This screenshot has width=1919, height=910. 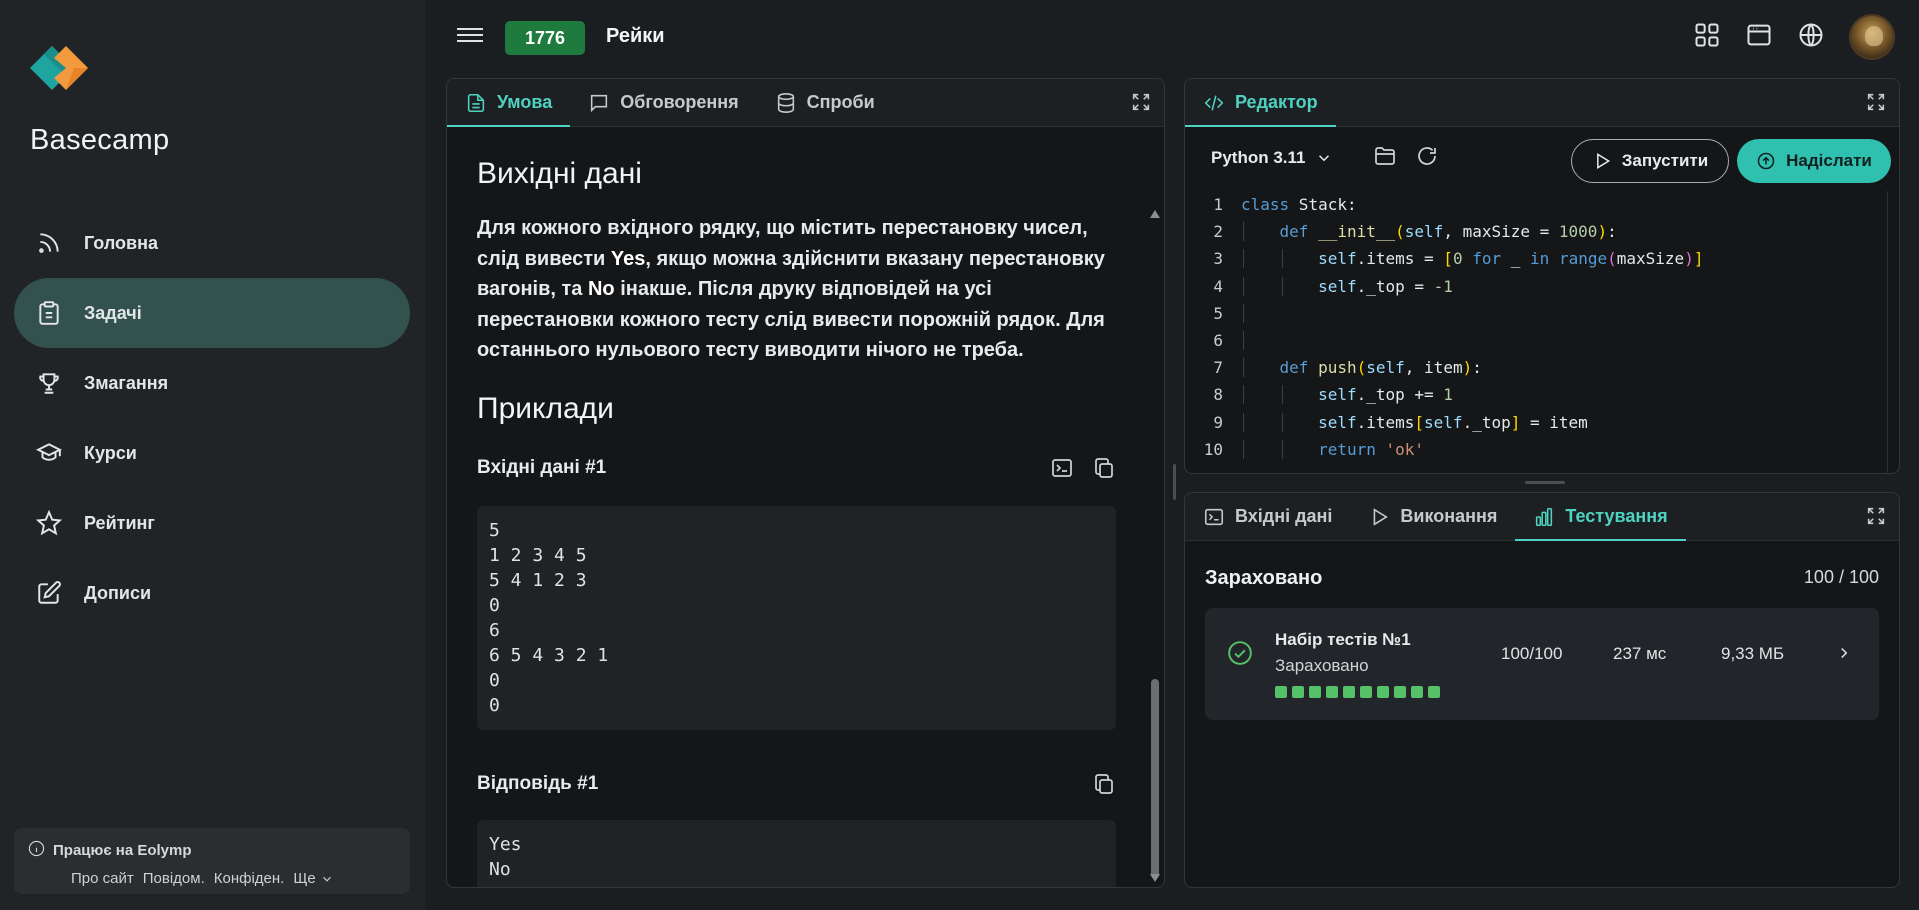 What do you see at coordinates (840, 102) in the screenshot?
I see `tab-label: Спроби` at bounding box center [840, 102].